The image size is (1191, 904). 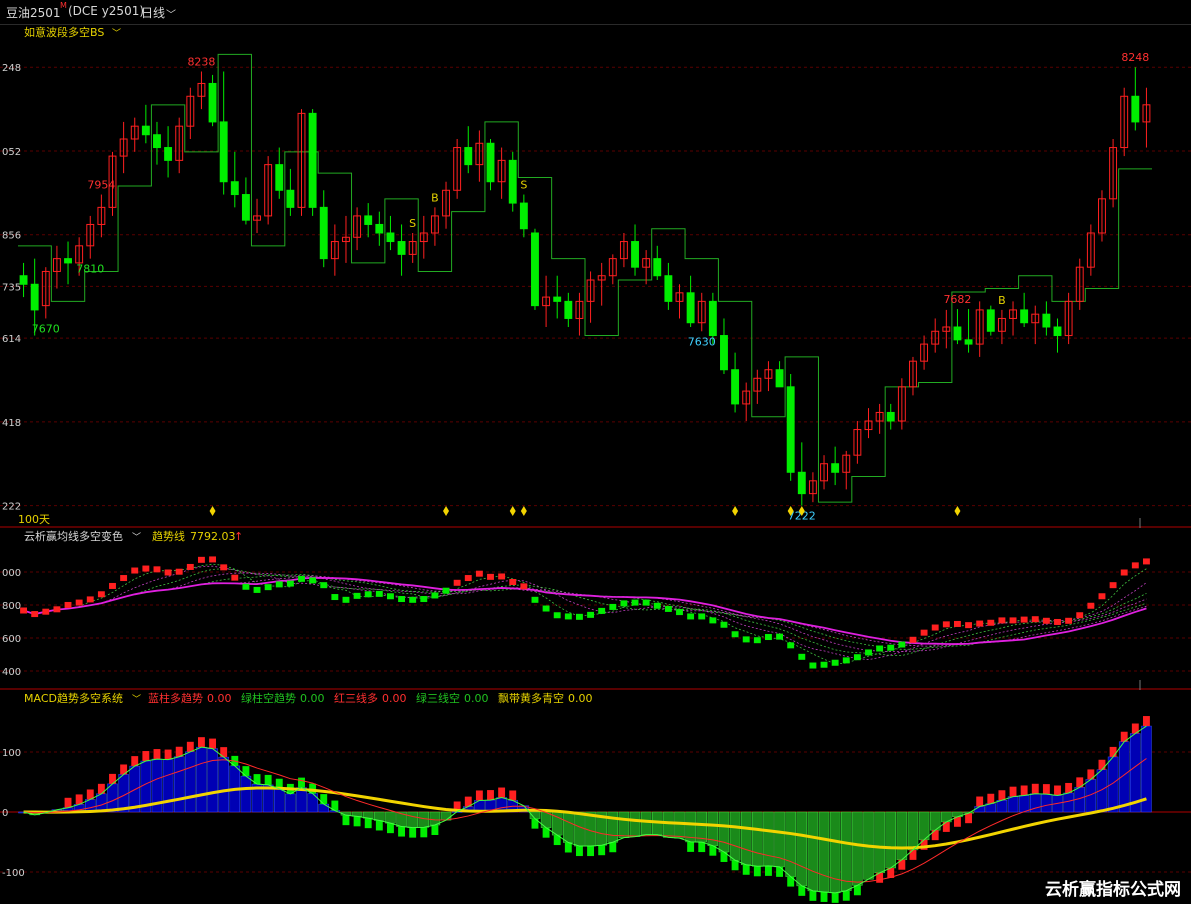 What do you see at coordinates (412, 223) in the screenshot?
I see `signal-s: S` at bounding box center [412, 223].